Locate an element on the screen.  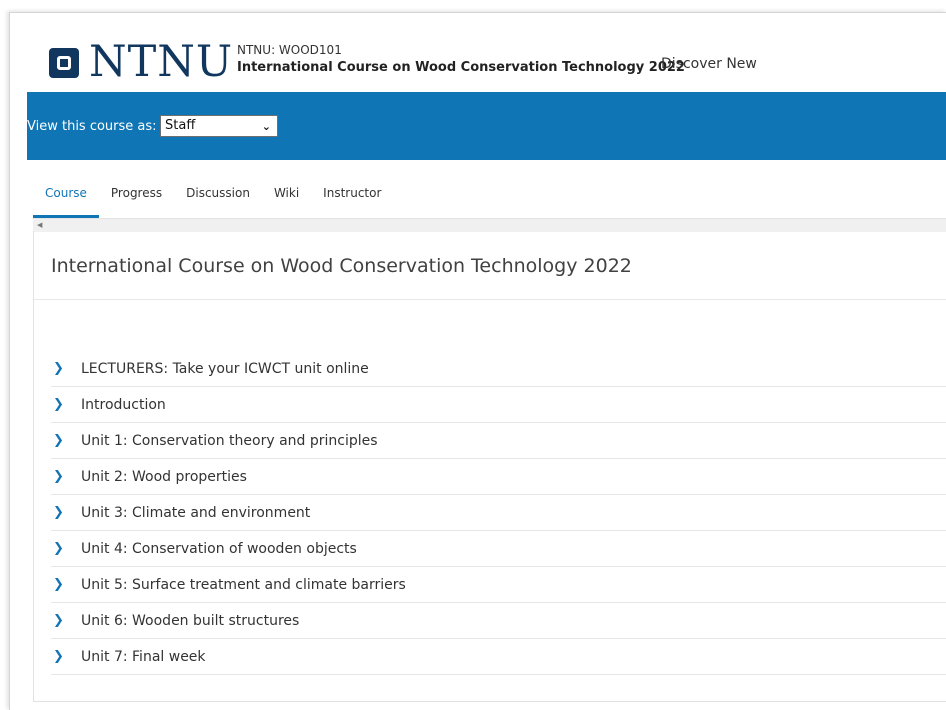
tab-discussion: Discussion is located at coordinates (218, 190).